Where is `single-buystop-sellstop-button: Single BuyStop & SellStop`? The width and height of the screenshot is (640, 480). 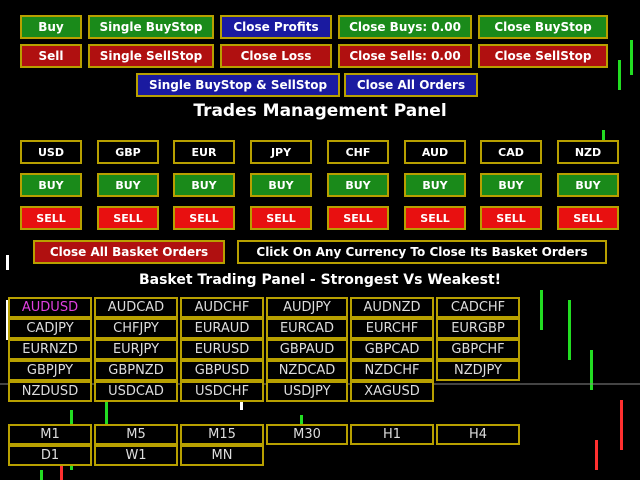 single-buystop-sellstop-button: Single BuyStop & SellStop is located at coordinates (238, 85).